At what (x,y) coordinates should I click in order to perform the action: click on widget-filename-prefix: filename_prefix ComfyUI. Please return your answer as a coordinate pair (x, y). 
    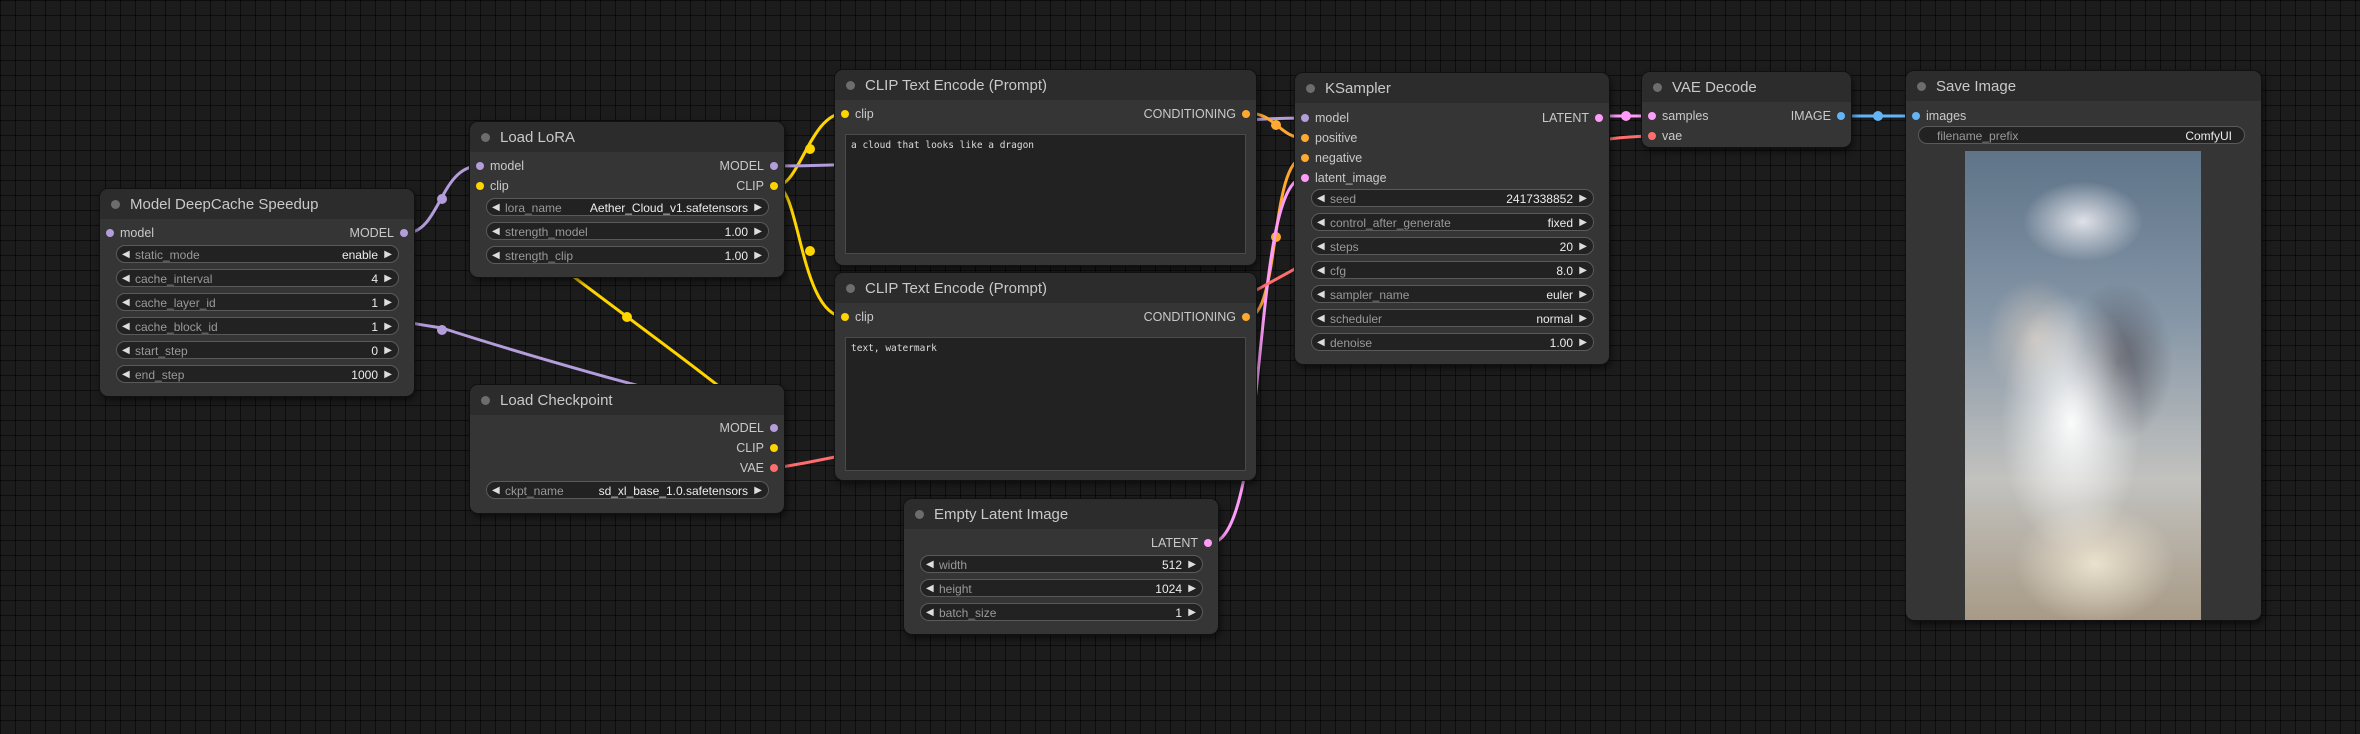
    Looking at the image, I should click on (2081, 135).